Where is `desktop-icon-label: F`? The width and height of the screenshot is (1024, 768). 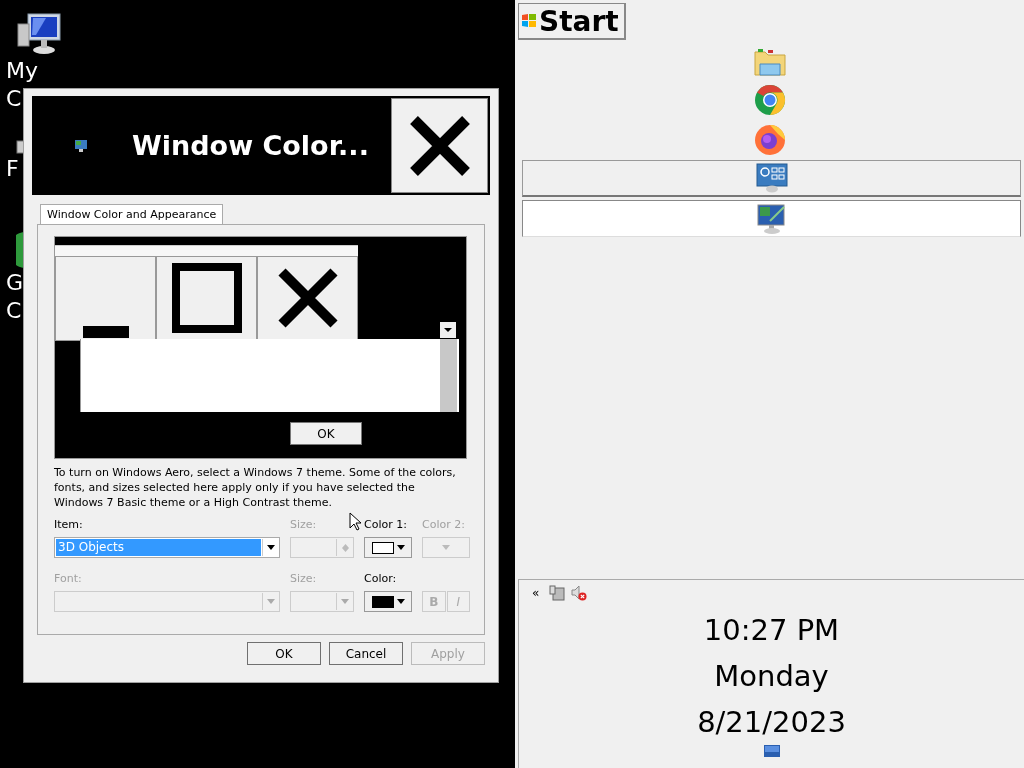
desktop-icon-label: F is located at coordinates (12, 169).